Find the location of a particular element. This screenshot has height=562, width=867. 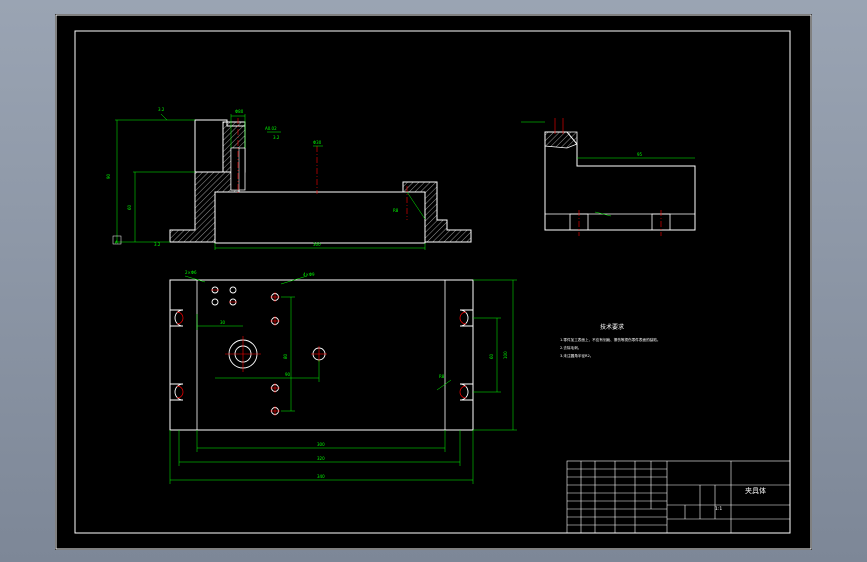

svg-text: 2×Φ6 is located at coordinates (191, 272).